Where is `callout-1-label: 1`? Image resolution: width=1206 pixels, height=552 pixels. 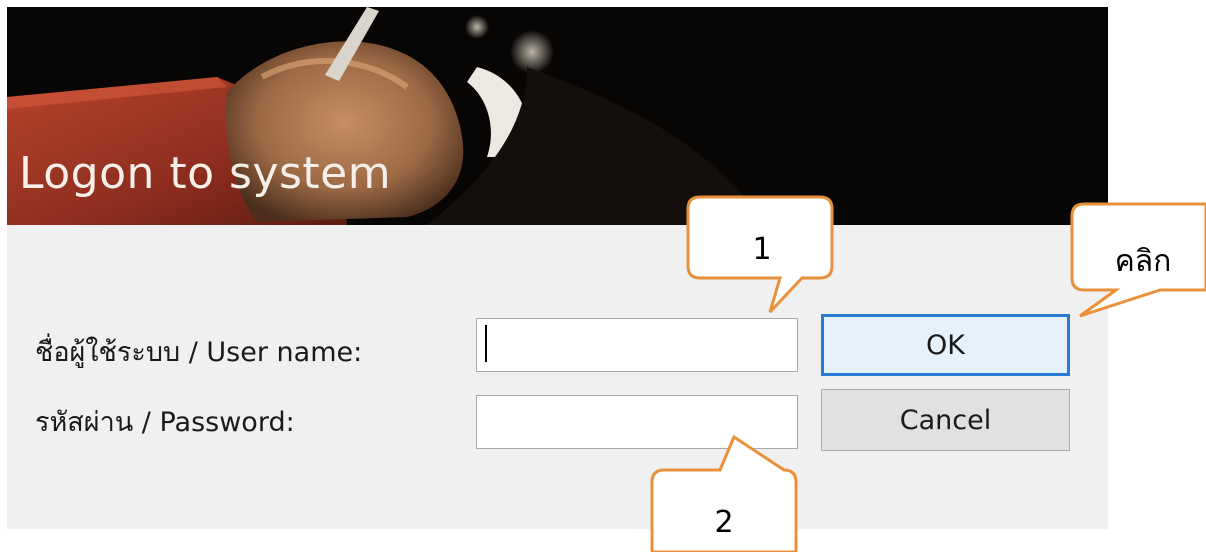 callout-1-label: 1 is located at coordinates (762, 249).